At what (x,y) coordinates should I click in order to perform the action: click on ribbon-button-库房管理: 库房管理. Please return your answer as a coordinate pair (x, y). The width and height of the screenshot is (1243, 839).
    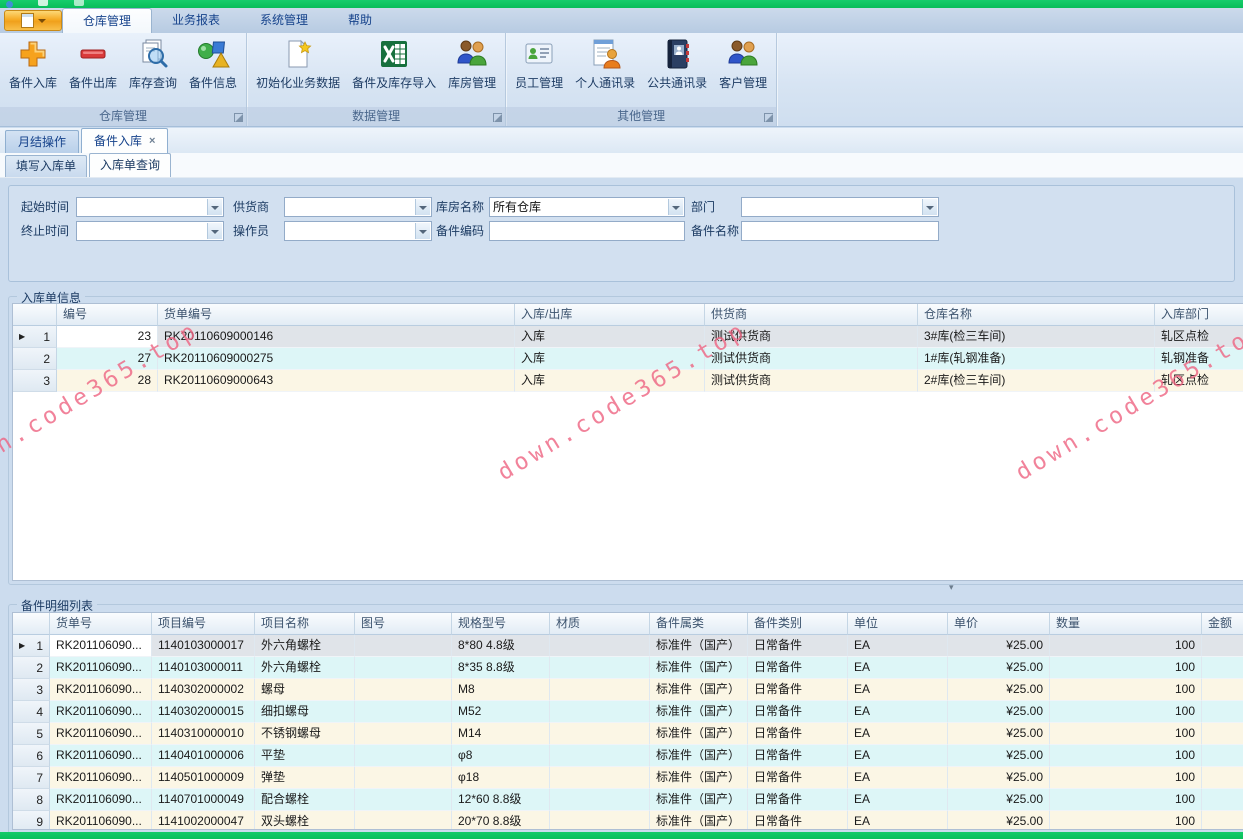
    Looking at the image, I should click on (472, 62).